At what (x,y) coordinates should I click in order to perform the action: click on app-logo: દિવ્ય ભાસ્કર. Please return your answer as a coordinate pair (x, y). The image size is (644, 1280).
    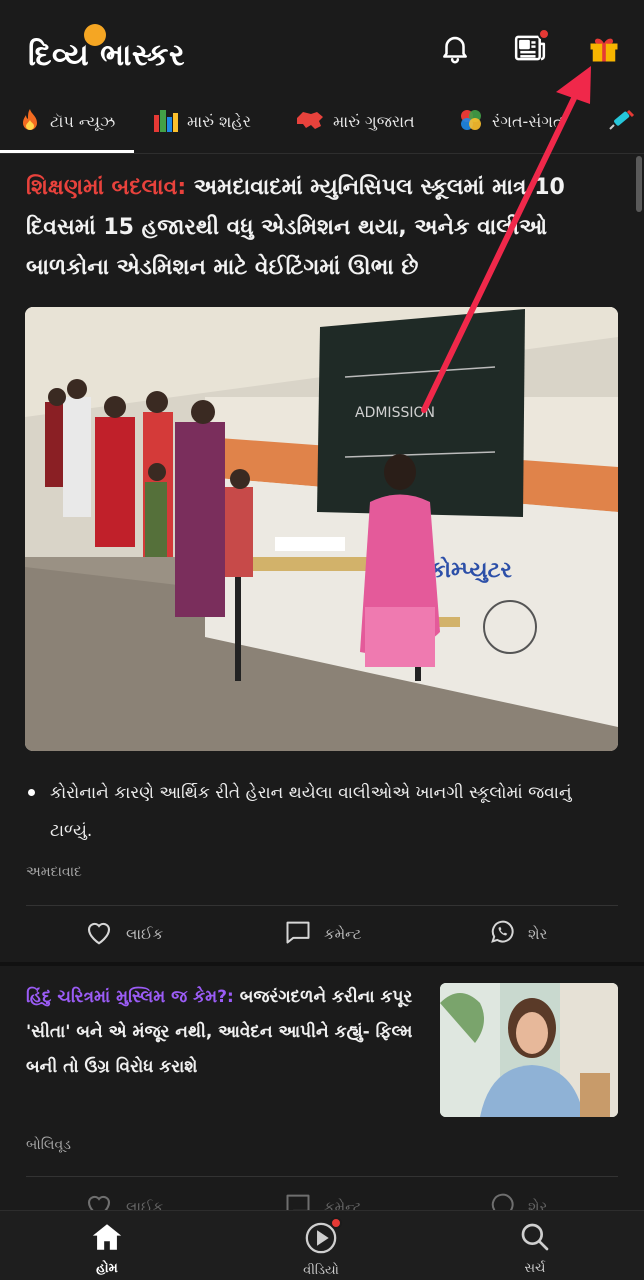
    Looking at the image, I should click on (106, 55).